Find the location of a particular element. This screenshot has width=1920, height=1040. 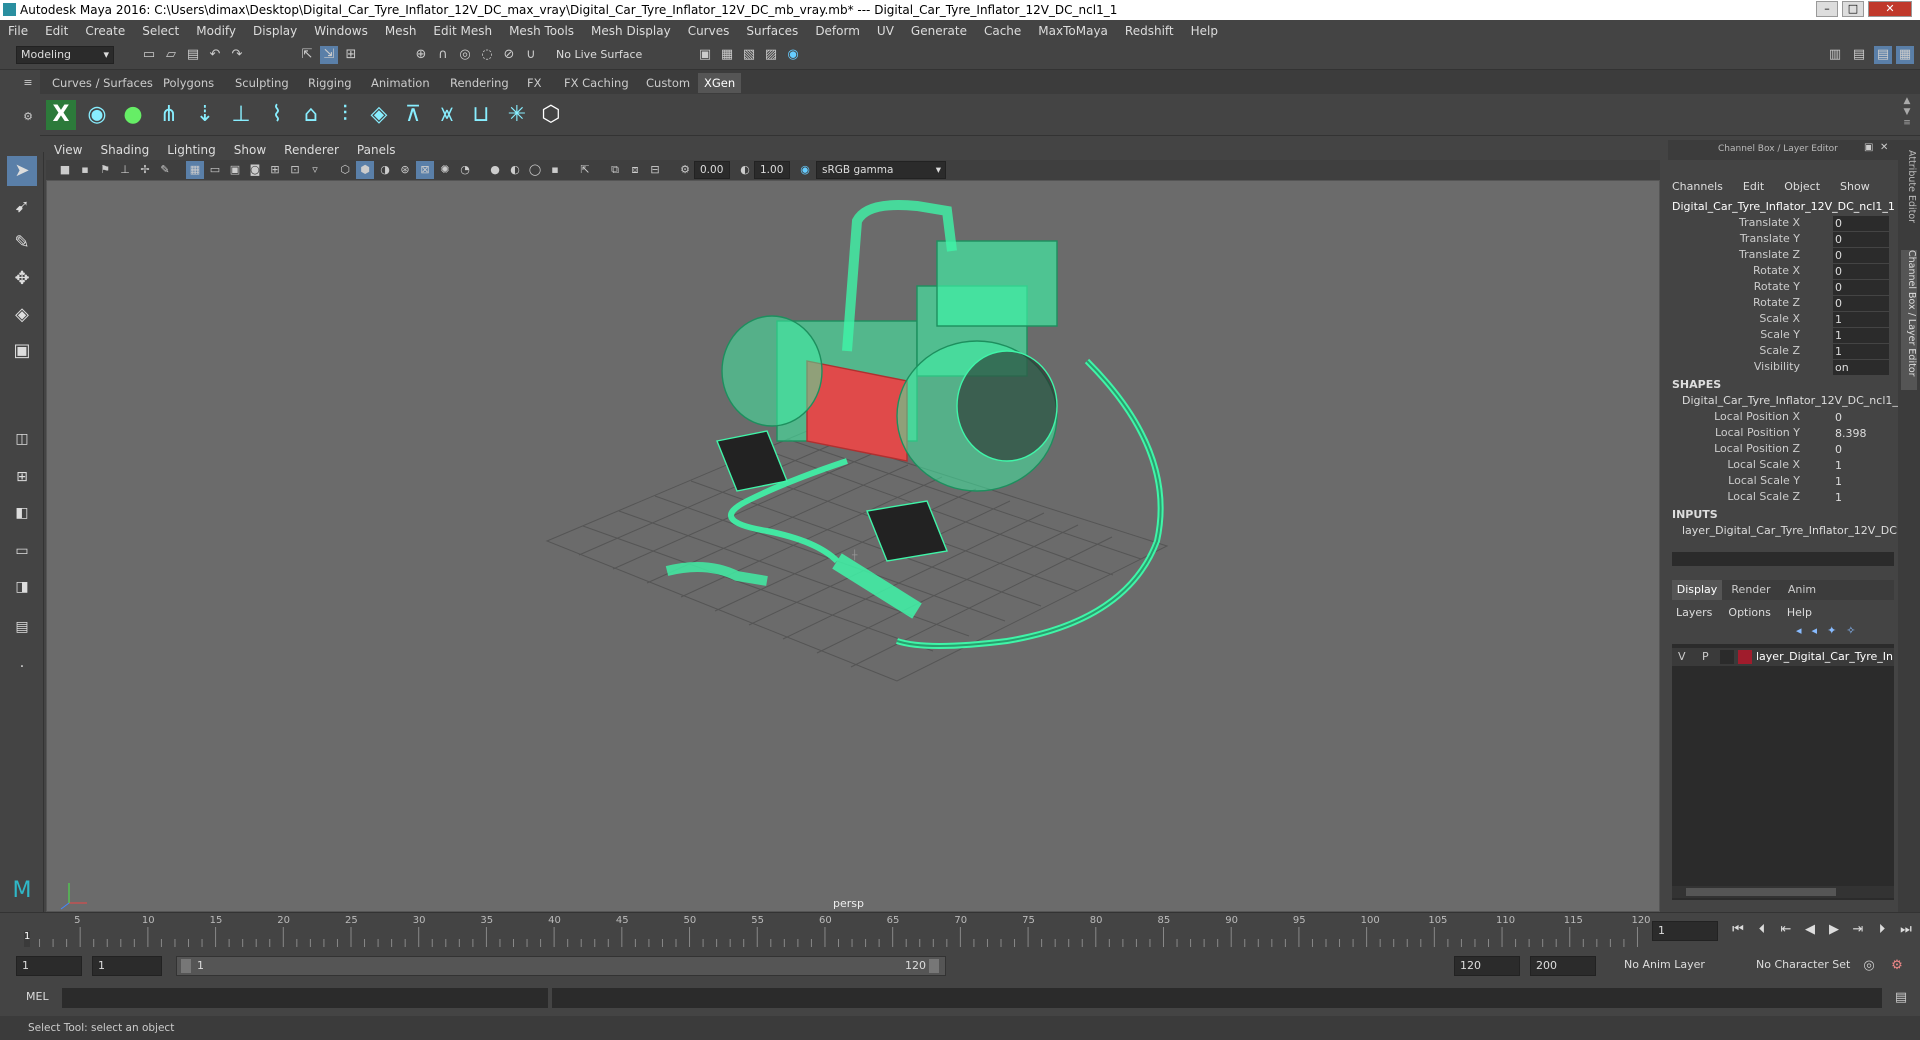

shelf-tab-rigging: Rigging is located at coordinates (330, 83).